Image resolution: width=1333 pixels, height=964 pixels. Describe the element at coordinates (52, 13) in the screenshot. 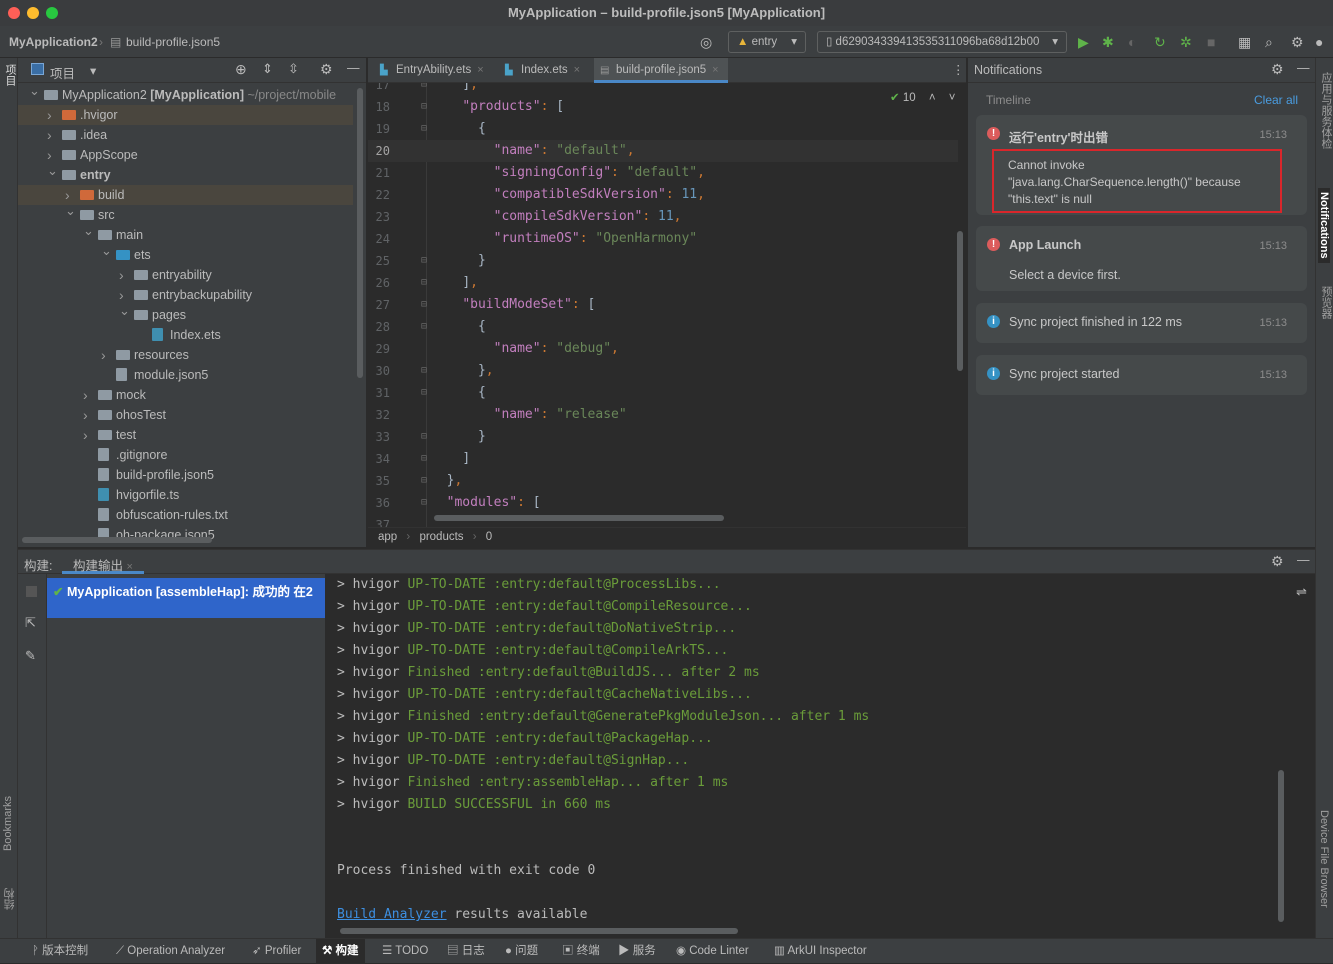

I see `maximize-window-button` at that location.